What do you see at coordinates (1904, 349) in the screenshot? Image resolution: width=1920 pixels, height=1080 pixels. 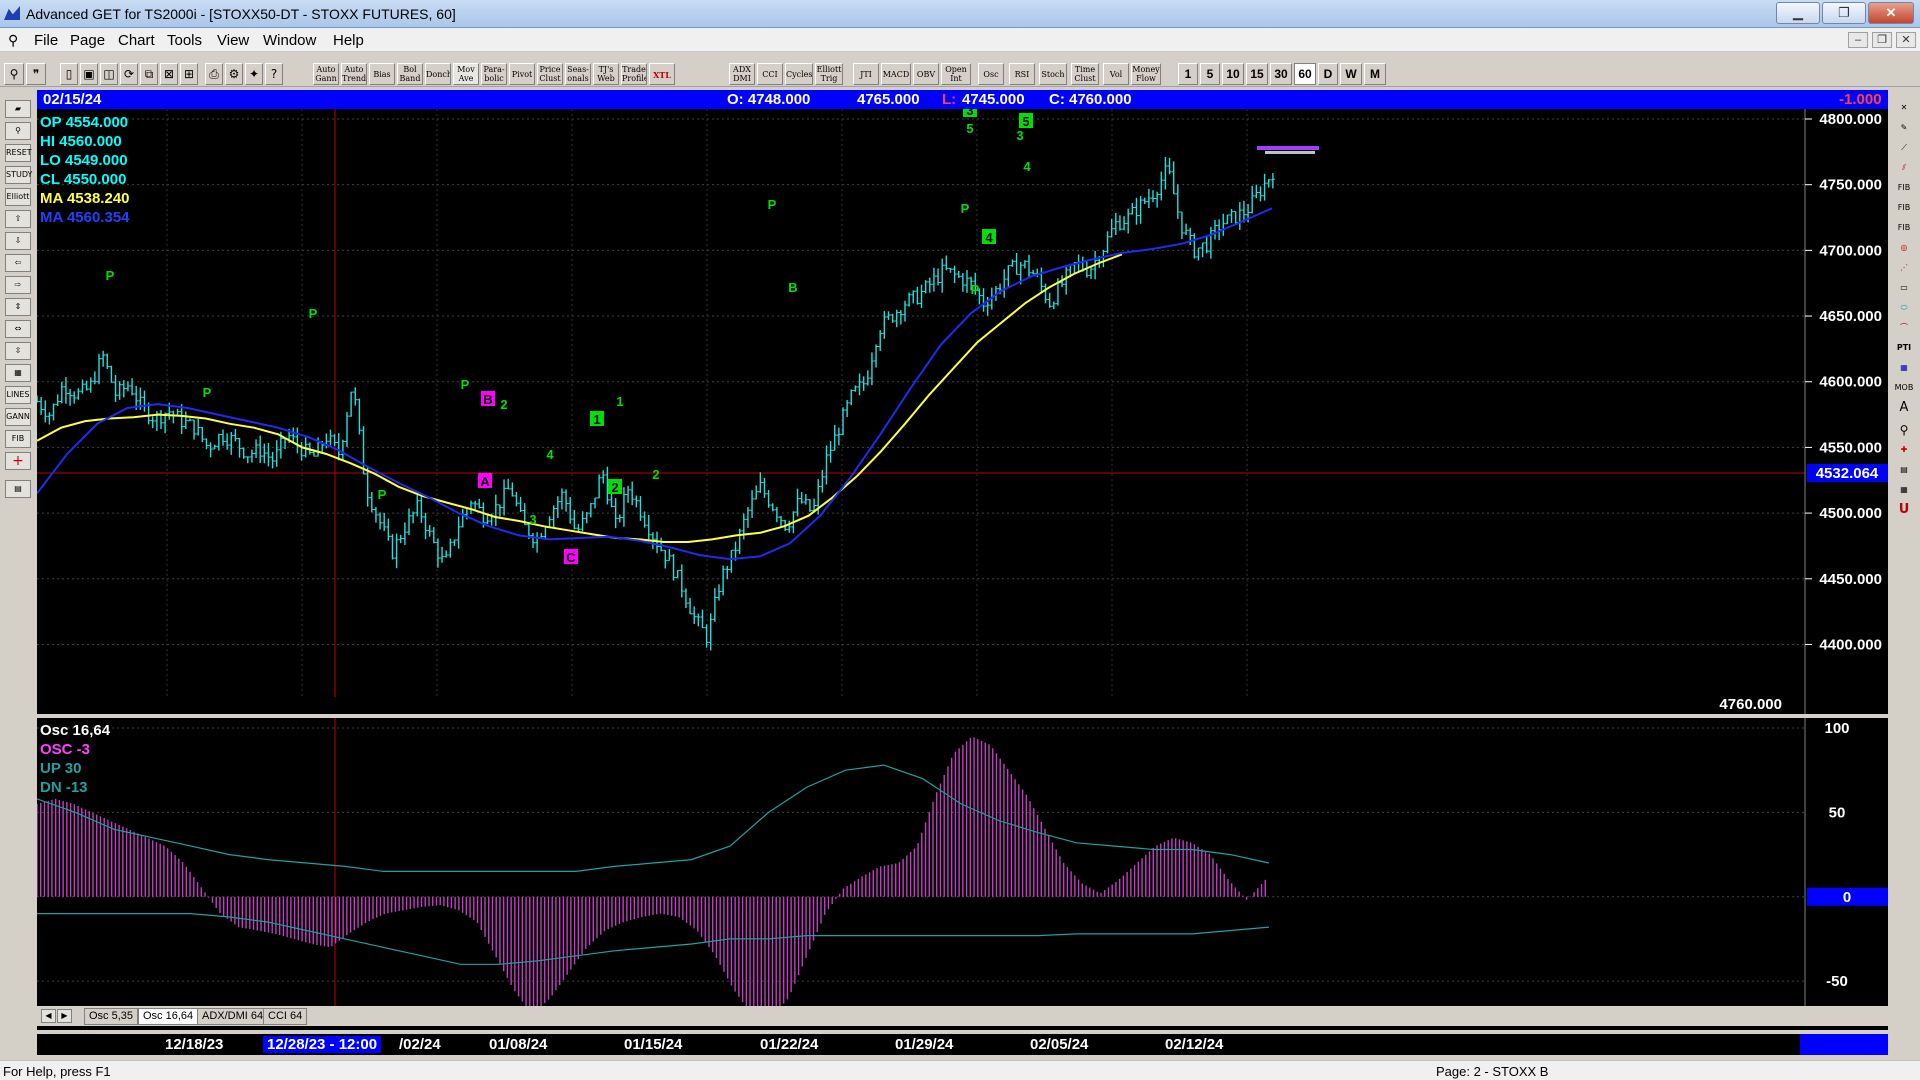 I see `pti-icon: PTI` at bounding box center [1904, 349].